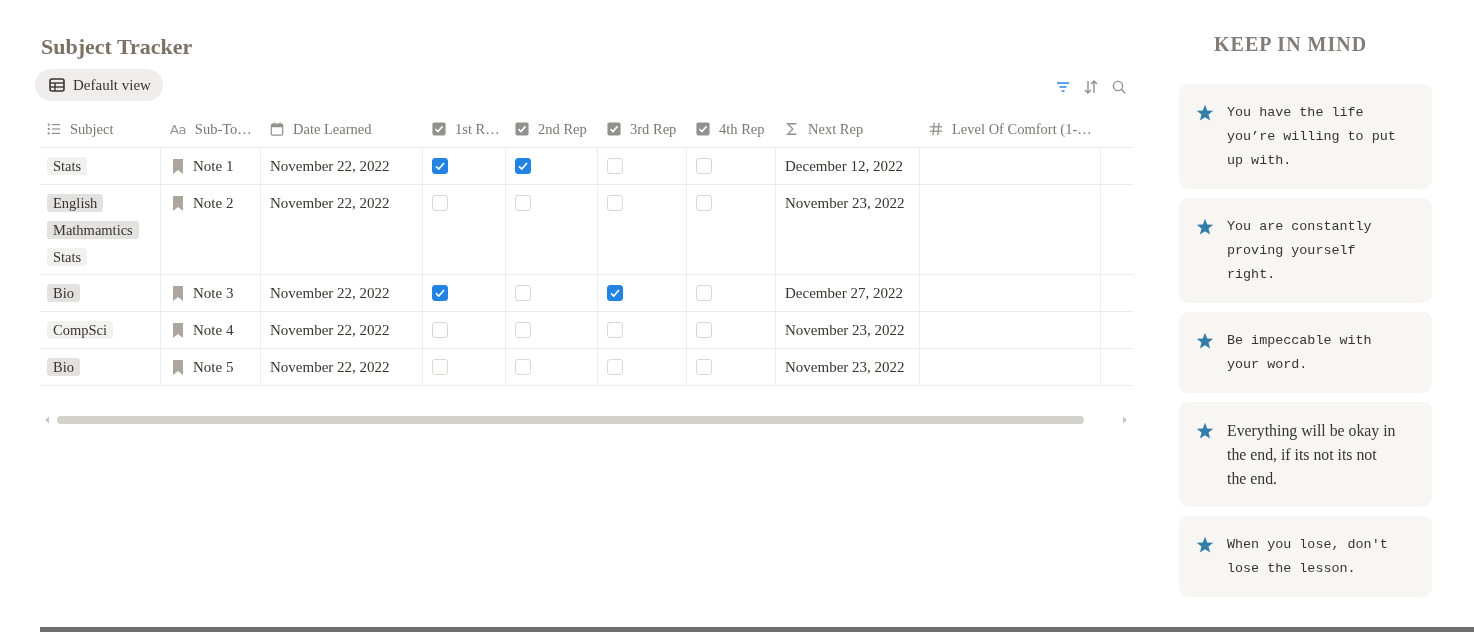 This screenshot has width=1474, height=632. Describe the element at coordinates (642, 129) in the screenshot. I see `column-header: 3rd Rep` at that location.